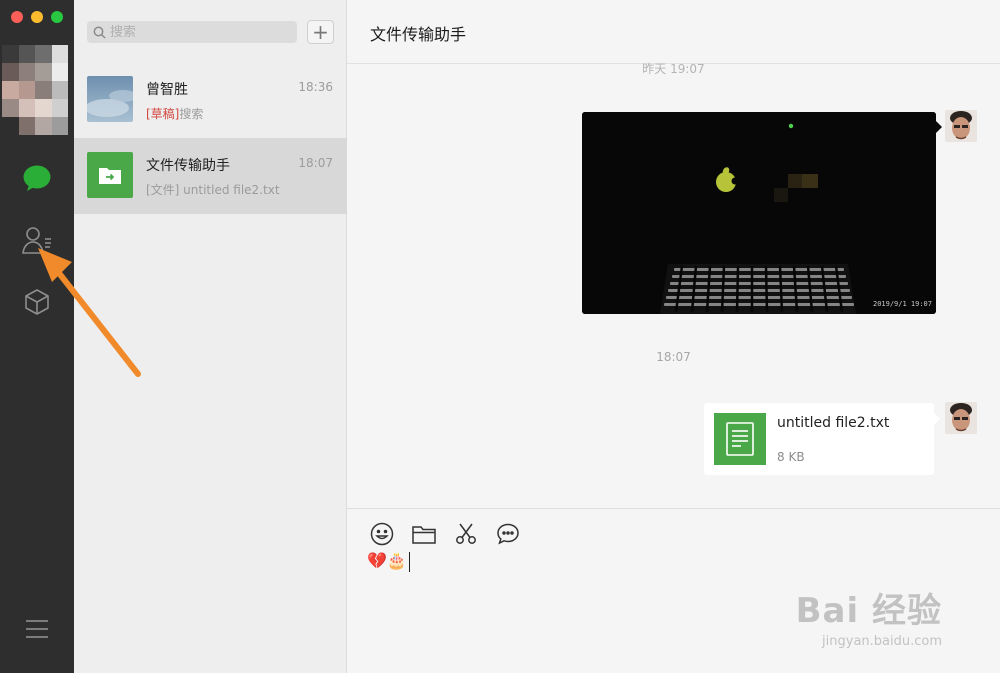  What do you see at coordinates (672, 566) in the screenshot?
I see `message-input: 💔🎂` at bounding box center [672, 566].